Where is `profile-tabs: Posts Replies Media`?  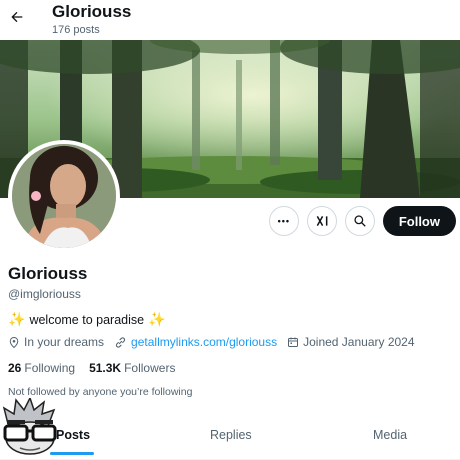 profile-tabs: Posts Replies Media is located at coordinates (230, 439).